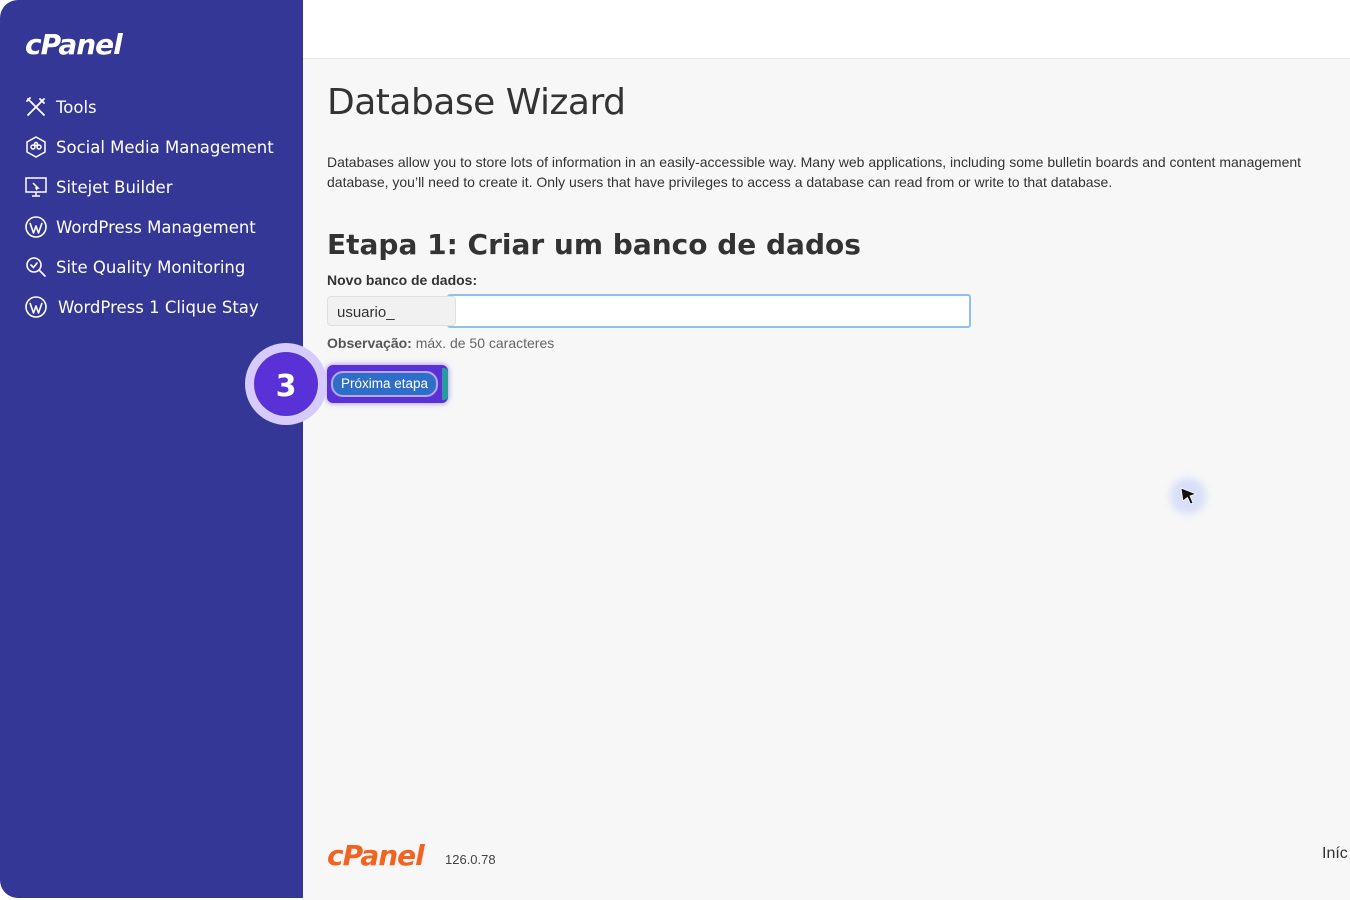 The image size is (1350, 900). I want to click on database-prefix: usuario_, so click(391, 311).